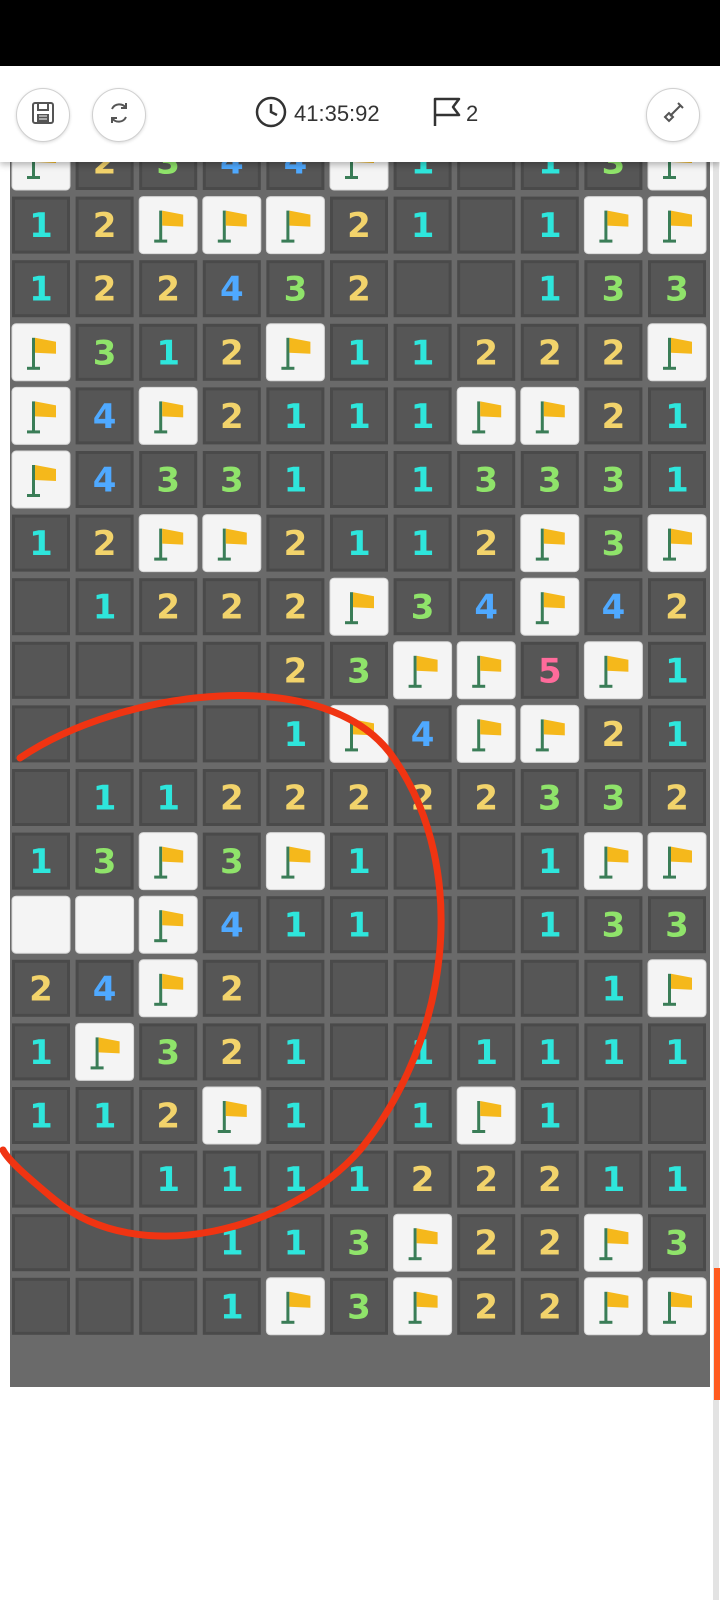 This screenshot has height=1600, width=720. What do you see at coordinates (549, 670) in the screenshot?
I see `cell: 5` at bounding box center [549, 670].